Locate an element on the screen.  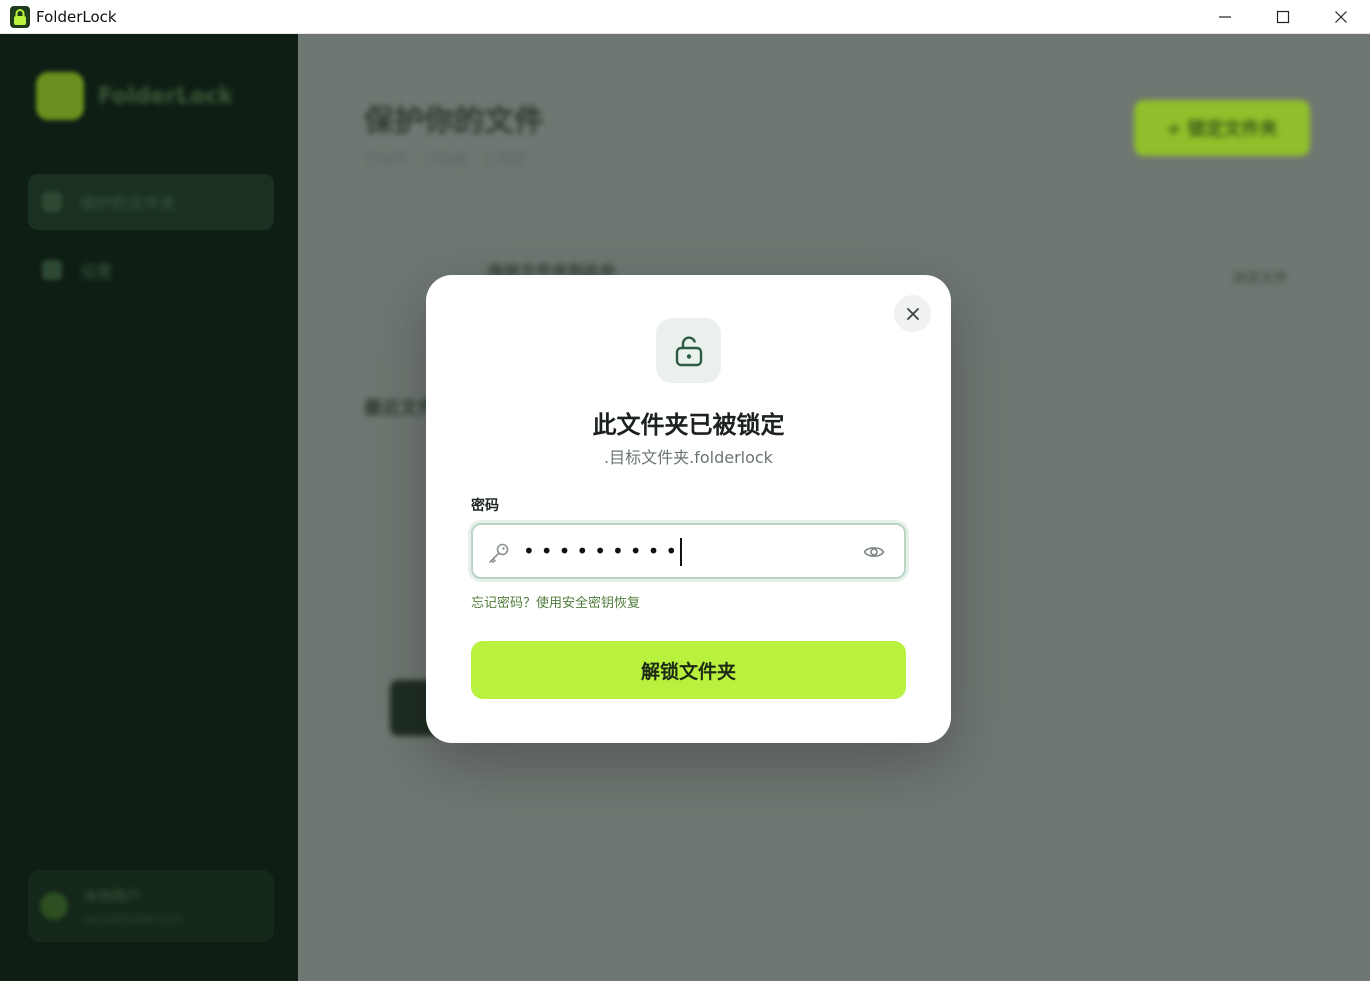
maximize-button is located at coordinates (1283, 17).